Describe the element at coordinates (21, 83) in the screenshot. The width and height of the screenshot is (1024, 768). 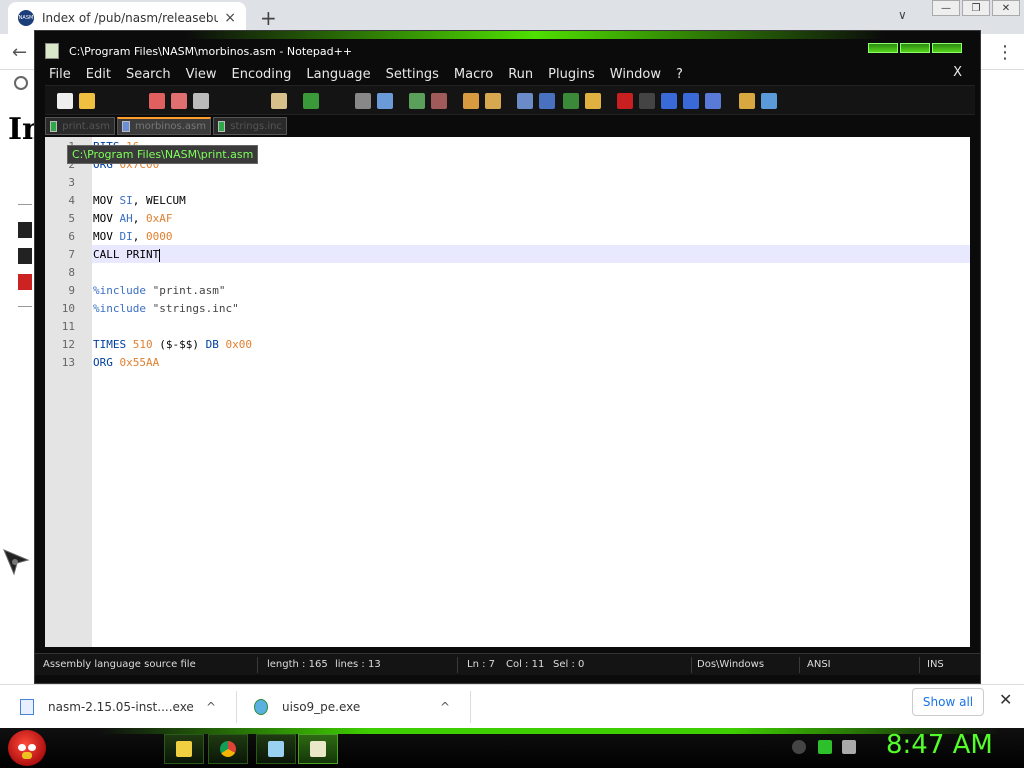
I see `site-info-icon` at that location.